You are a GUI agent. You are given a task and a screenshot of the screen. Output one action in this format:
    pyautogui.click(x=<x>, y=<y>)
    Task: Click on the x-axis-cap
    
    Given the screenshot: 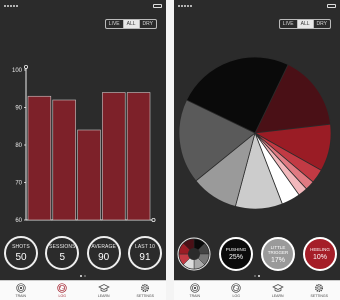 What is the action you would take?
    pyautogui.click(x=153, y=219)
    